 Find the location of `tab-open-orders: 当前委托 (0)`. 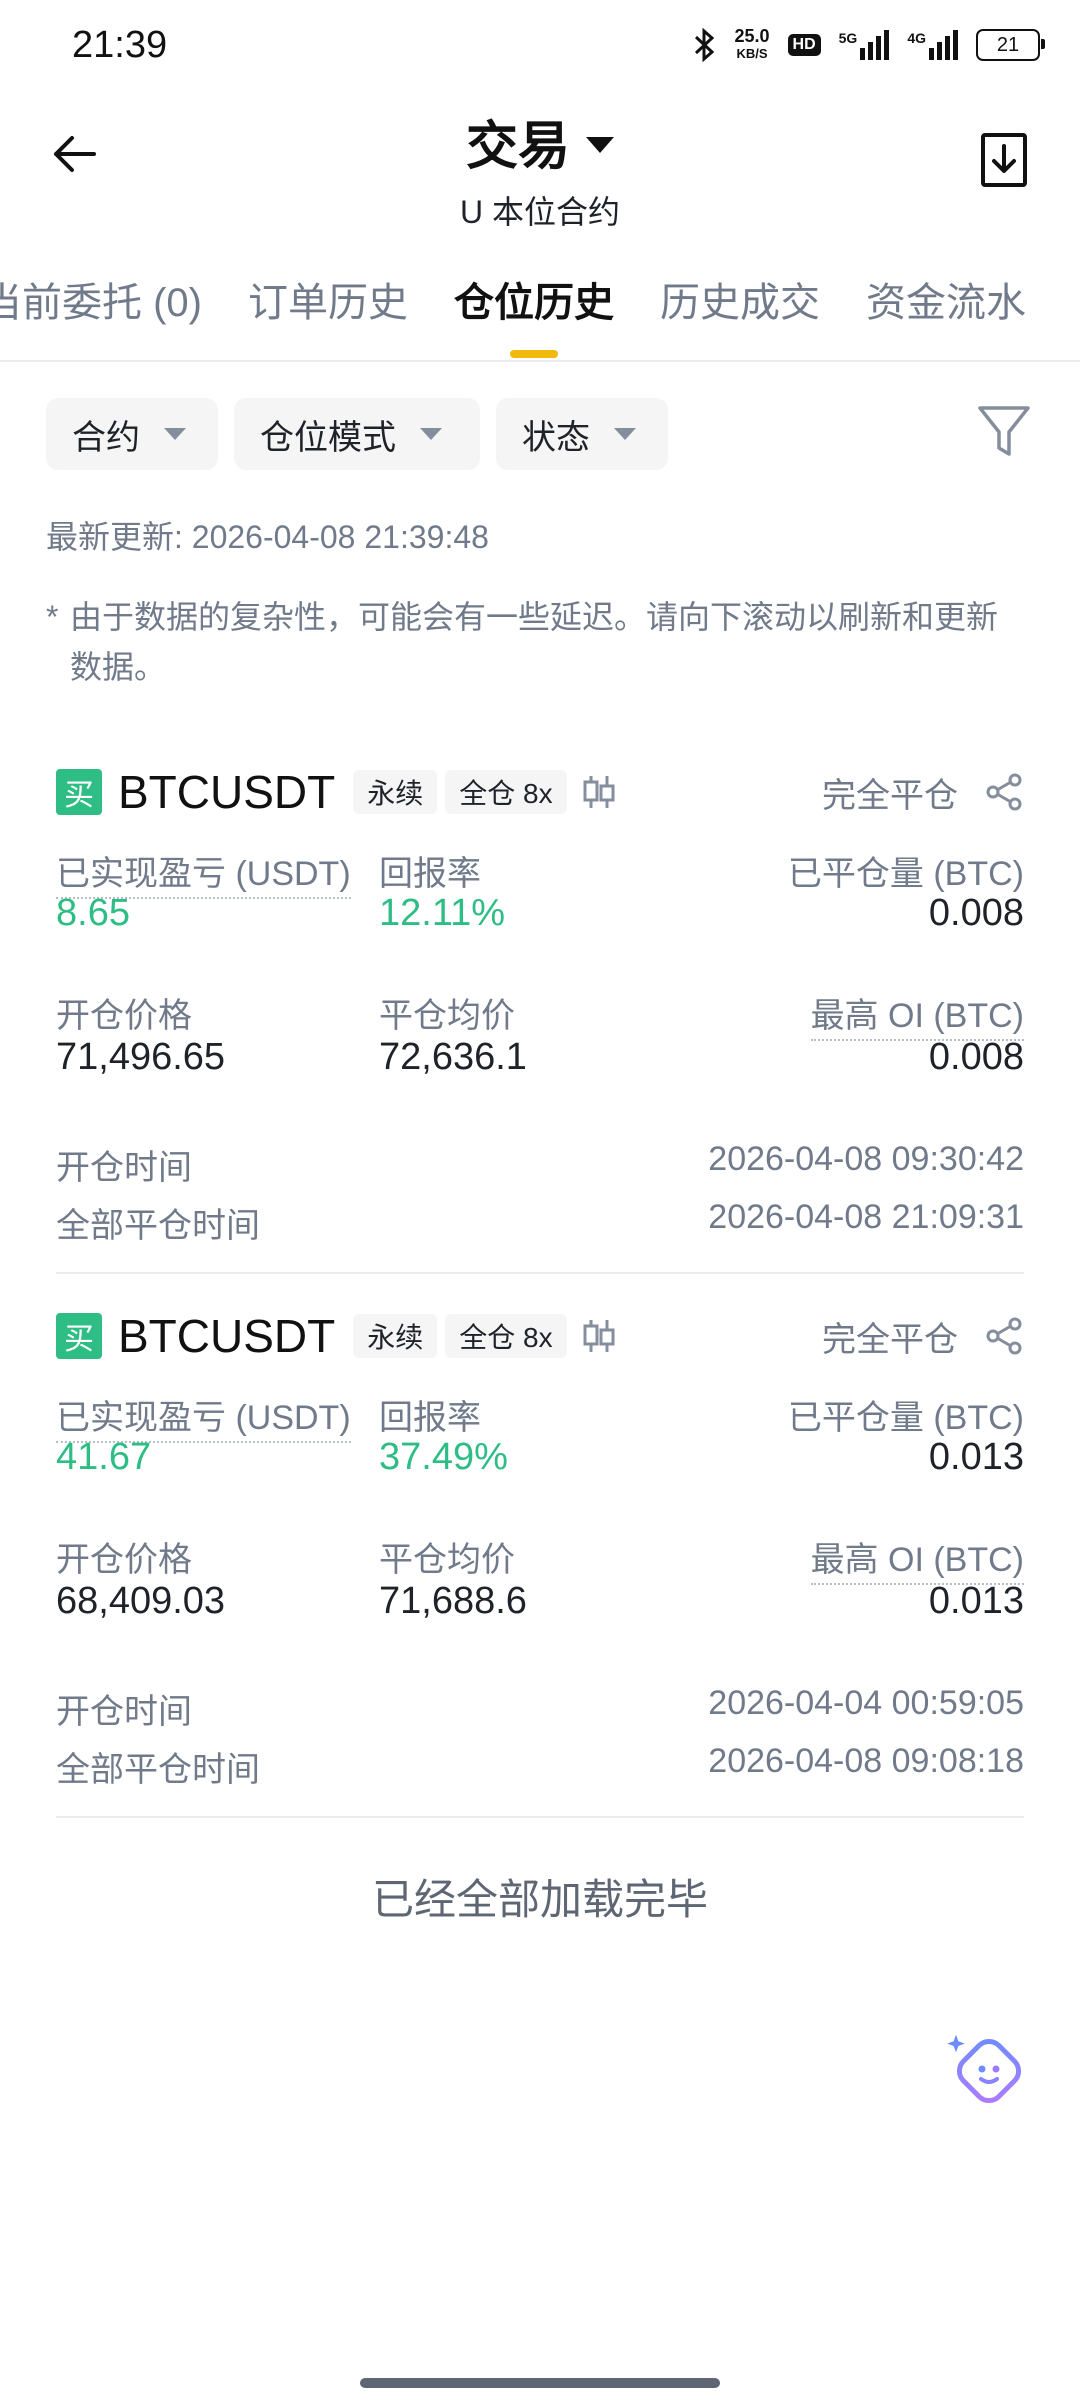

tab-open-orders: 当前委托 (0) is located at coordinates (101, 299).